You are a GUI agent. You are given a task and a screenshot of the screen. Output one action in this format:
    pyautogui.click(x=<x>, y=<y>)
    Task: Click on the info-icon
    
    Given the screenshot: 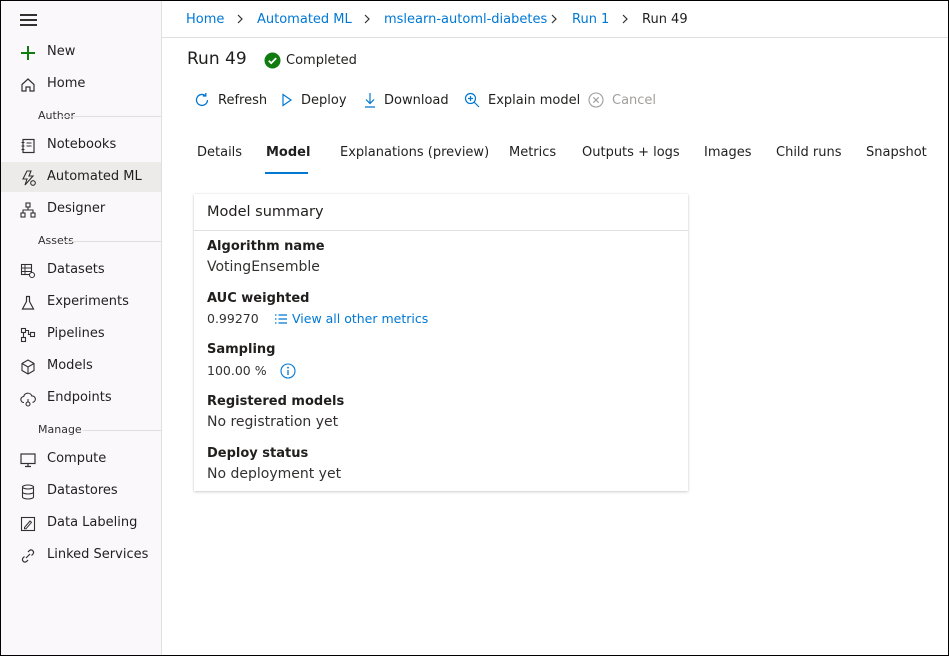 What is the action you would take?
    pyautogui.click(x=288, y=371)
    